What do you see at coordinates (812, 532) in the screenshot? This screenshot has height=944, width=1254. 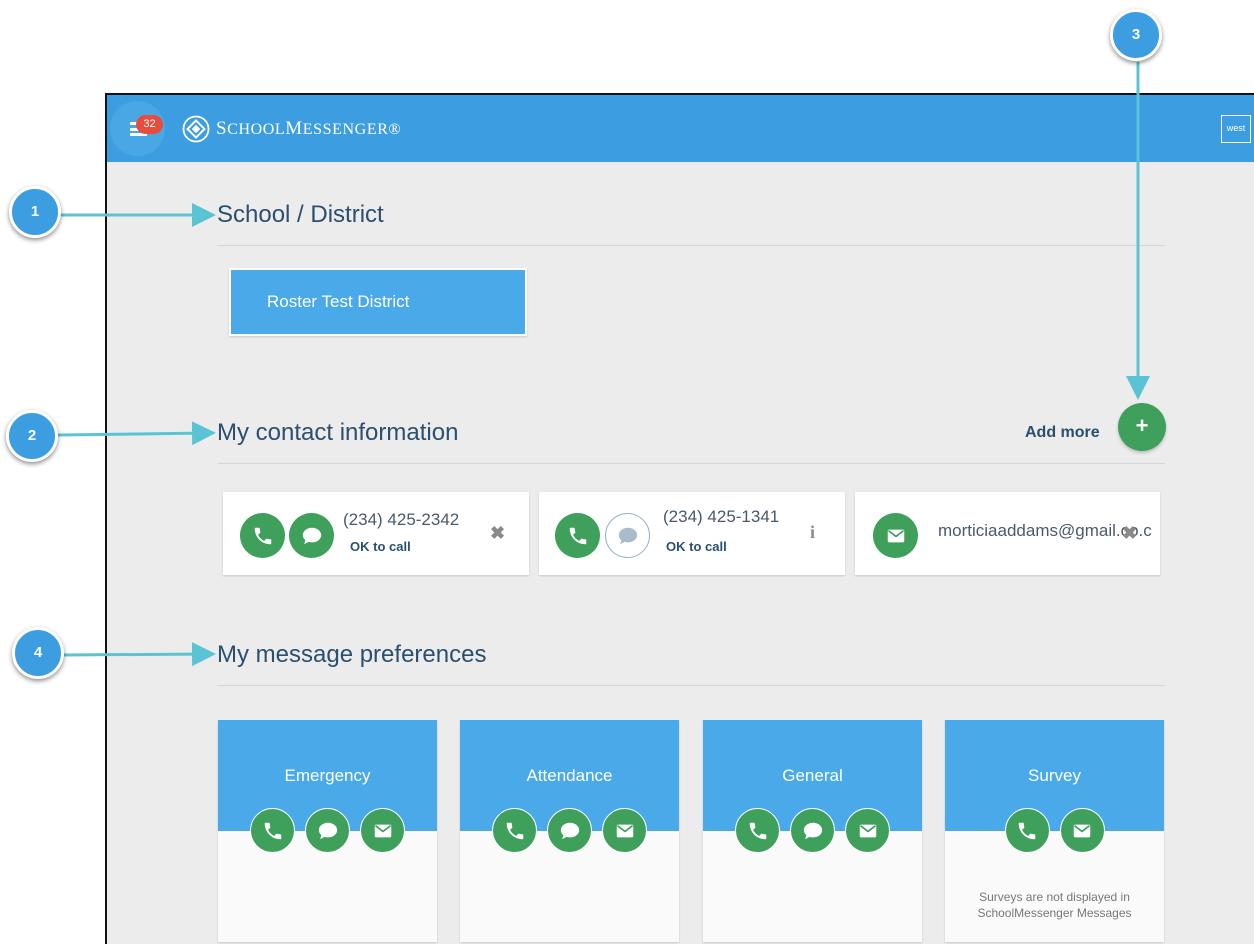 I see `info-icon: i` at bounding box center [812, 532].